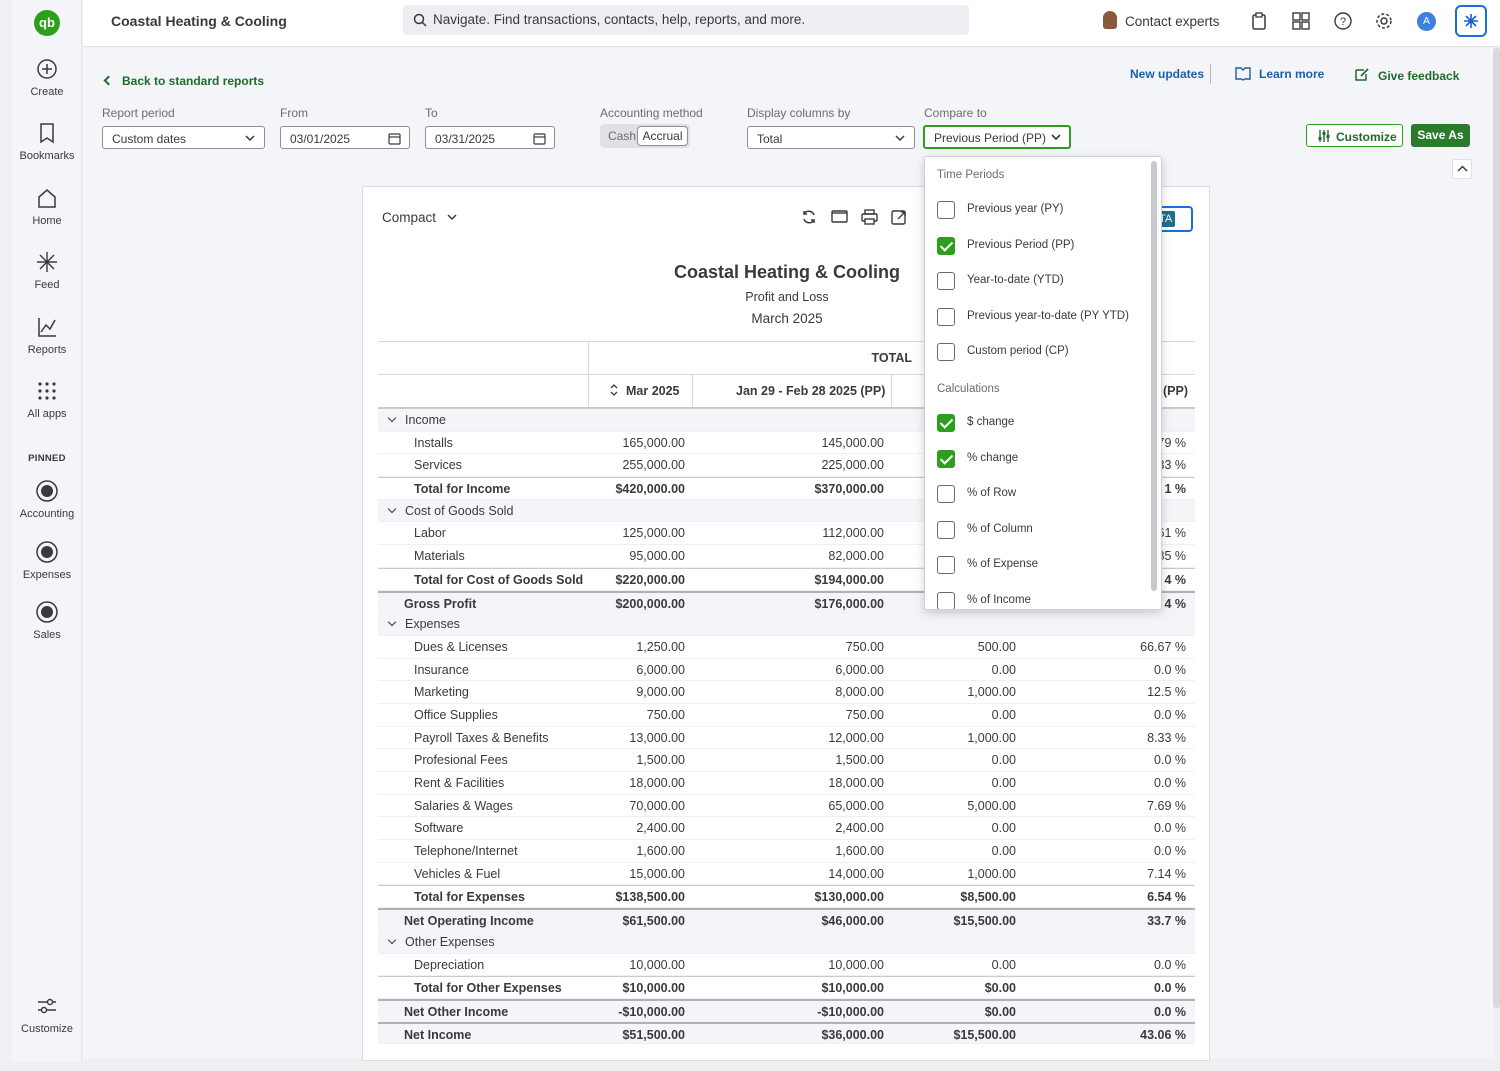 This screenshot has width=1500, height=1071. Describe the element at coordinates (899, 217) in the screenshot. I see `export-icon` at that location.